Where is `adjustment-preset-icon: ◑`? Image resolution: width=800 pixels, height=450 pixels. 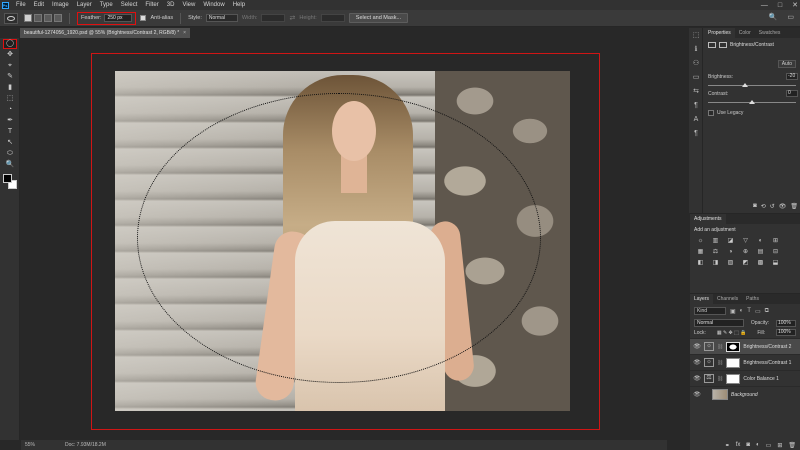 adjustment-preset-icon: ◑ is located at coordinates (730, 252).